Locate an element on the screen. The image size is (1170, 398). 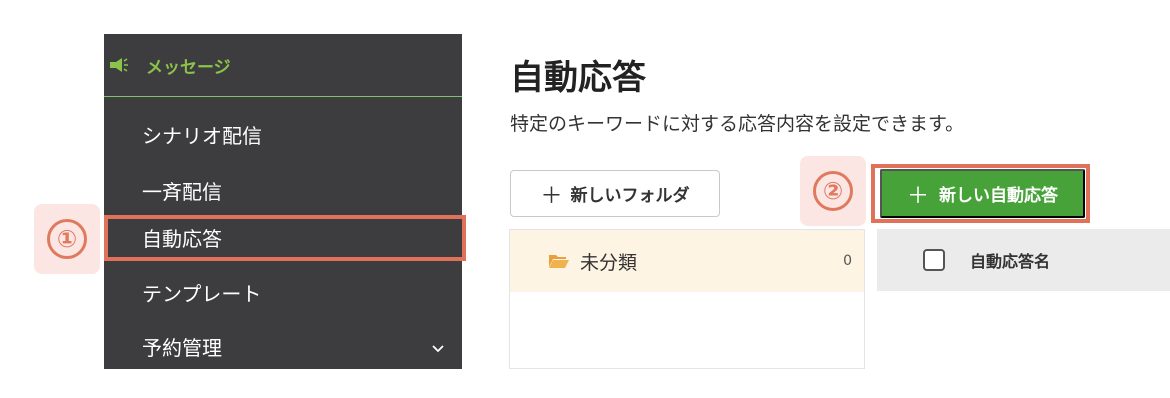
page-description: 特定のキーワードに対する応答内容を設定できます。 is located at coordinates (737, 124).